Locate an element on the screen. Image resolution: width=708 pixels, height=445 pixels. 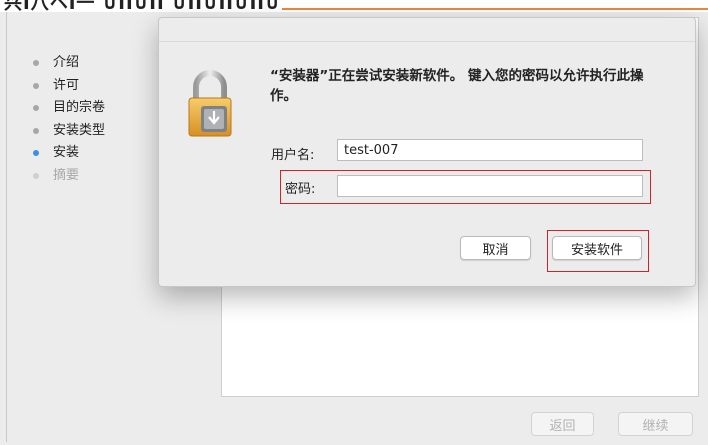
step-summary: 摘要 is located at coordinates (67, 176).